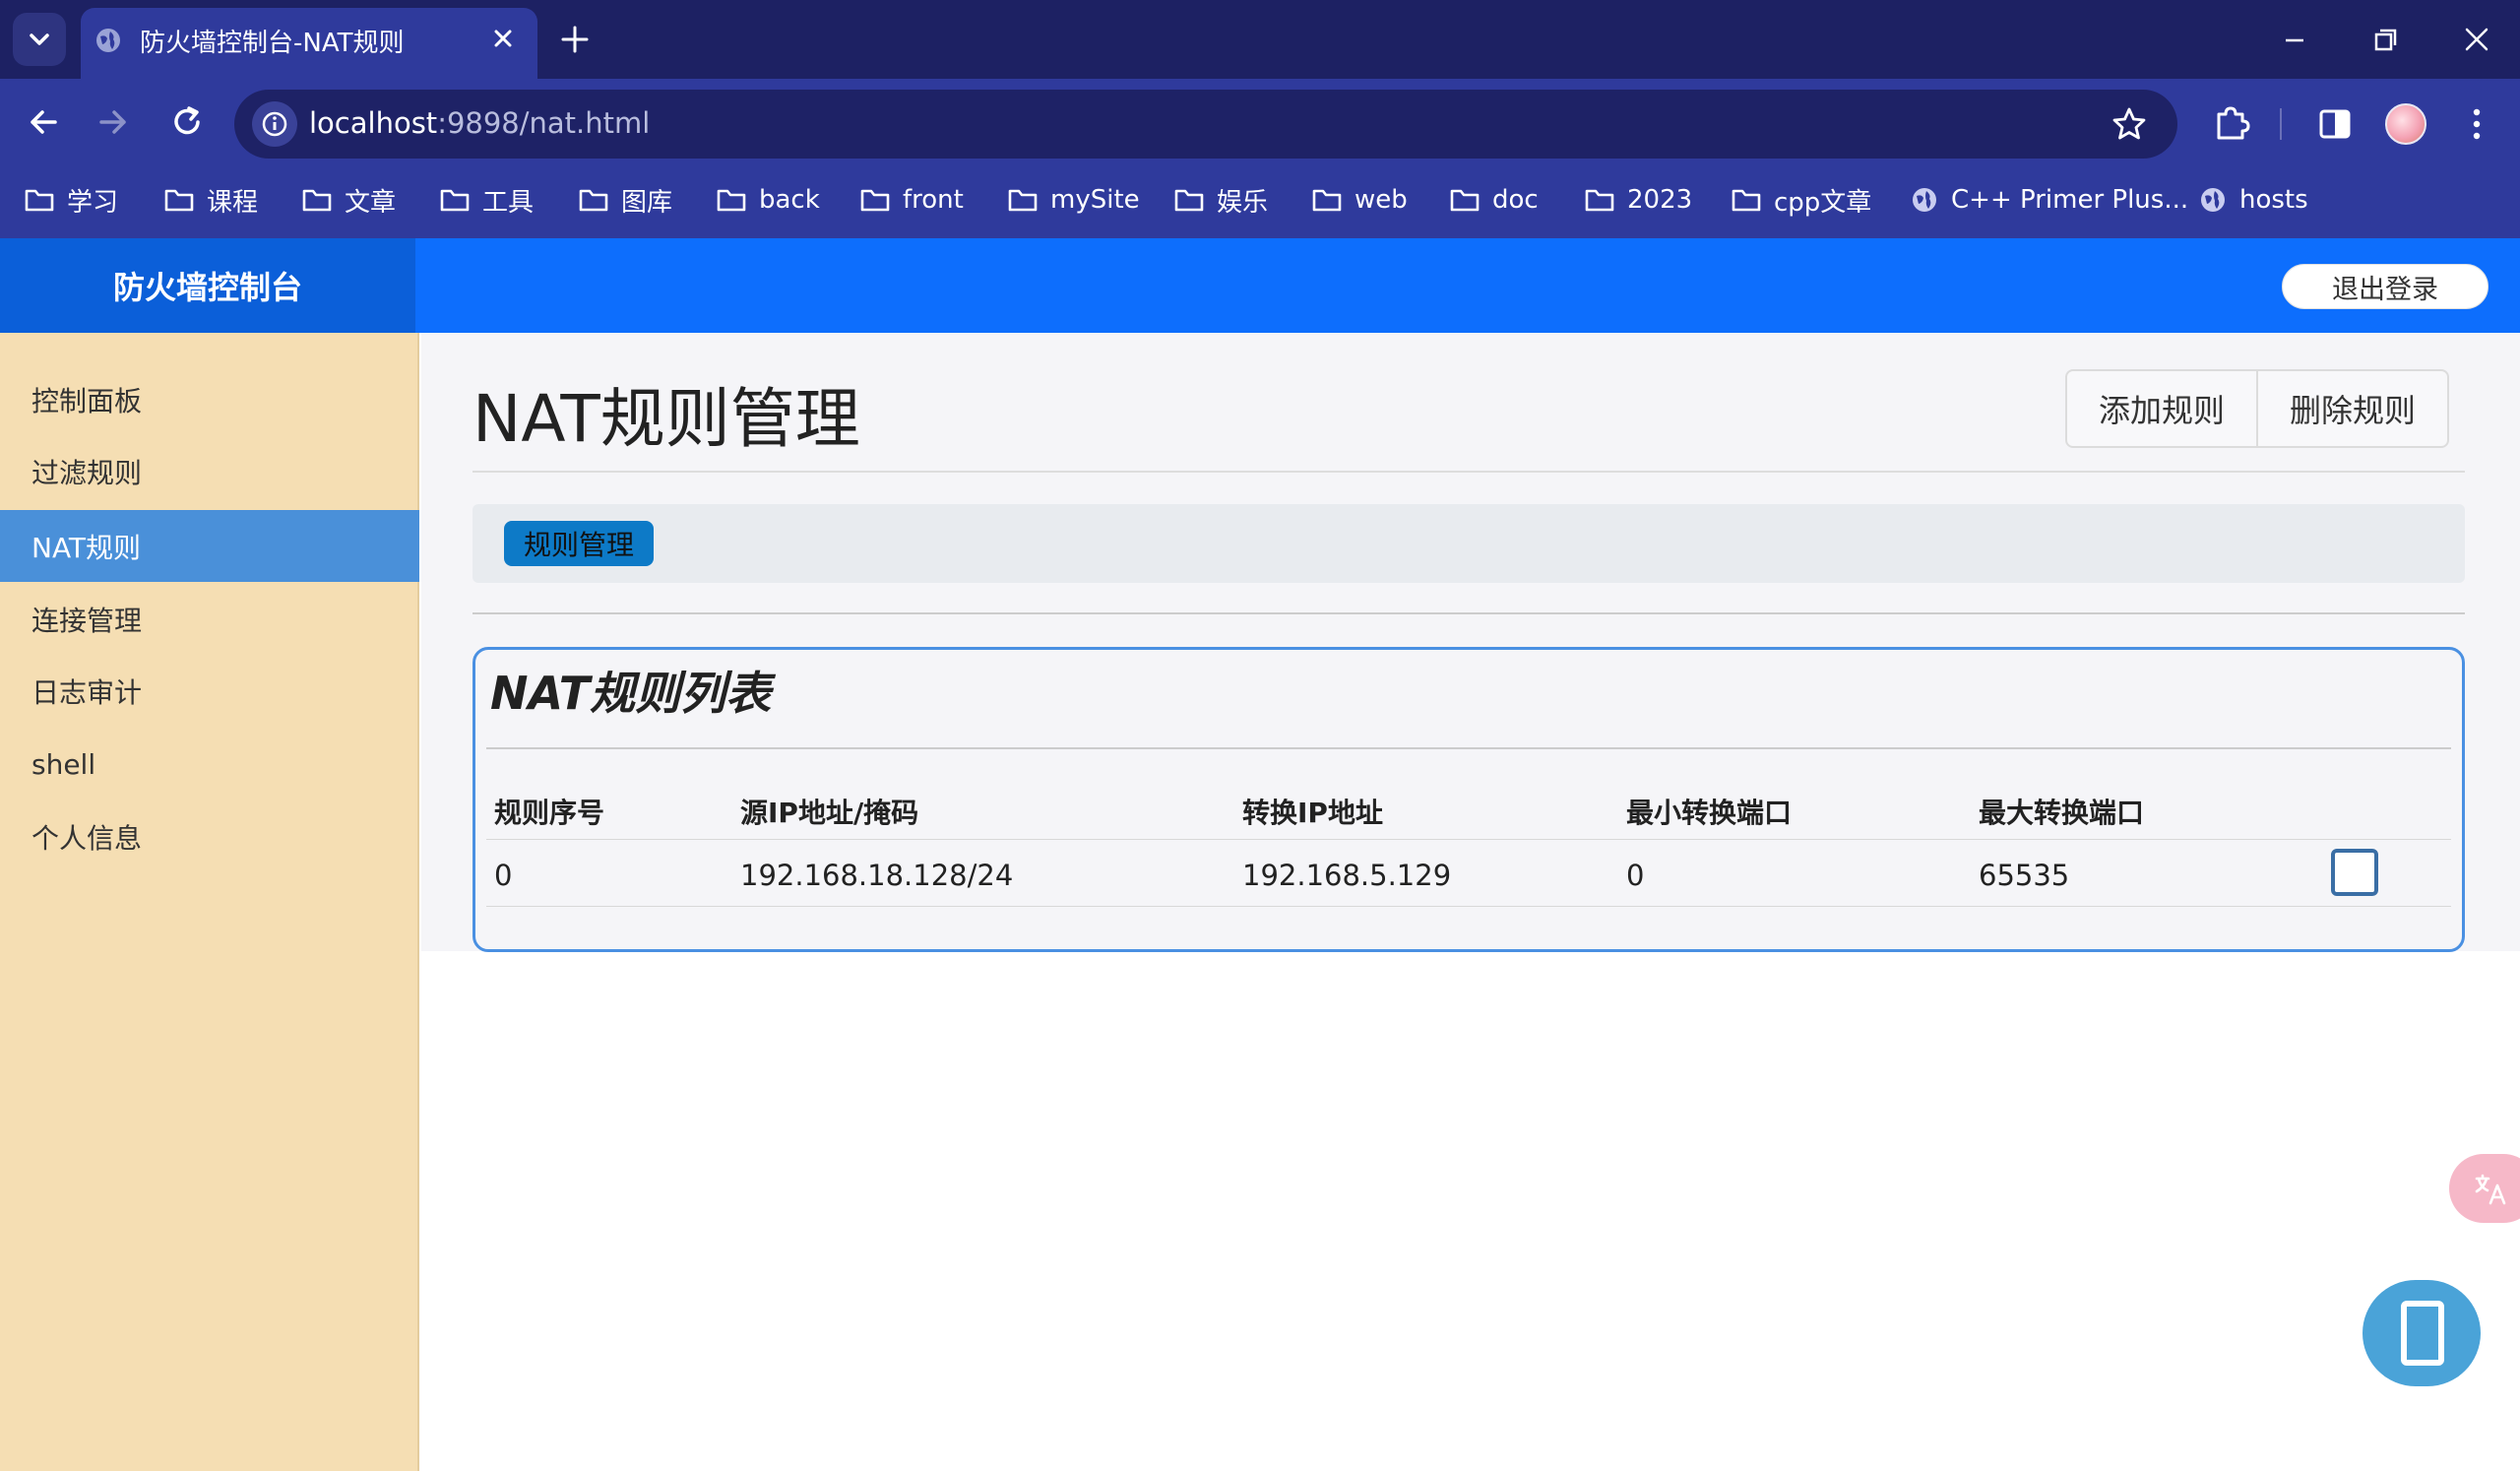  Describe the element at coordinates (2385, 40) in the screenshot. I see `restore-icon` at that location.